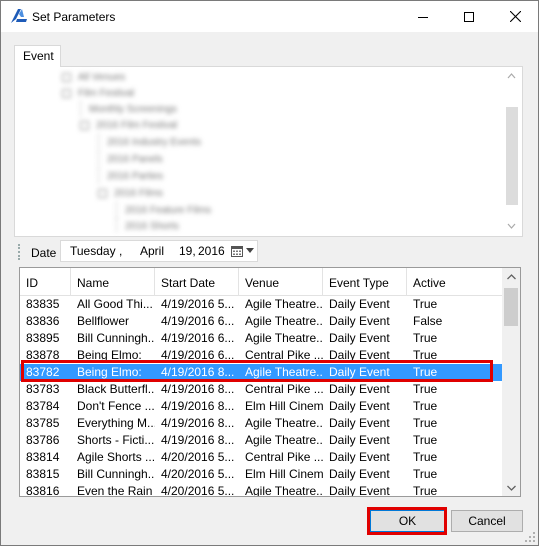 This screenshot has height=546, width=539. I want to click on tree-item: Film Festival, so click(98, 93).